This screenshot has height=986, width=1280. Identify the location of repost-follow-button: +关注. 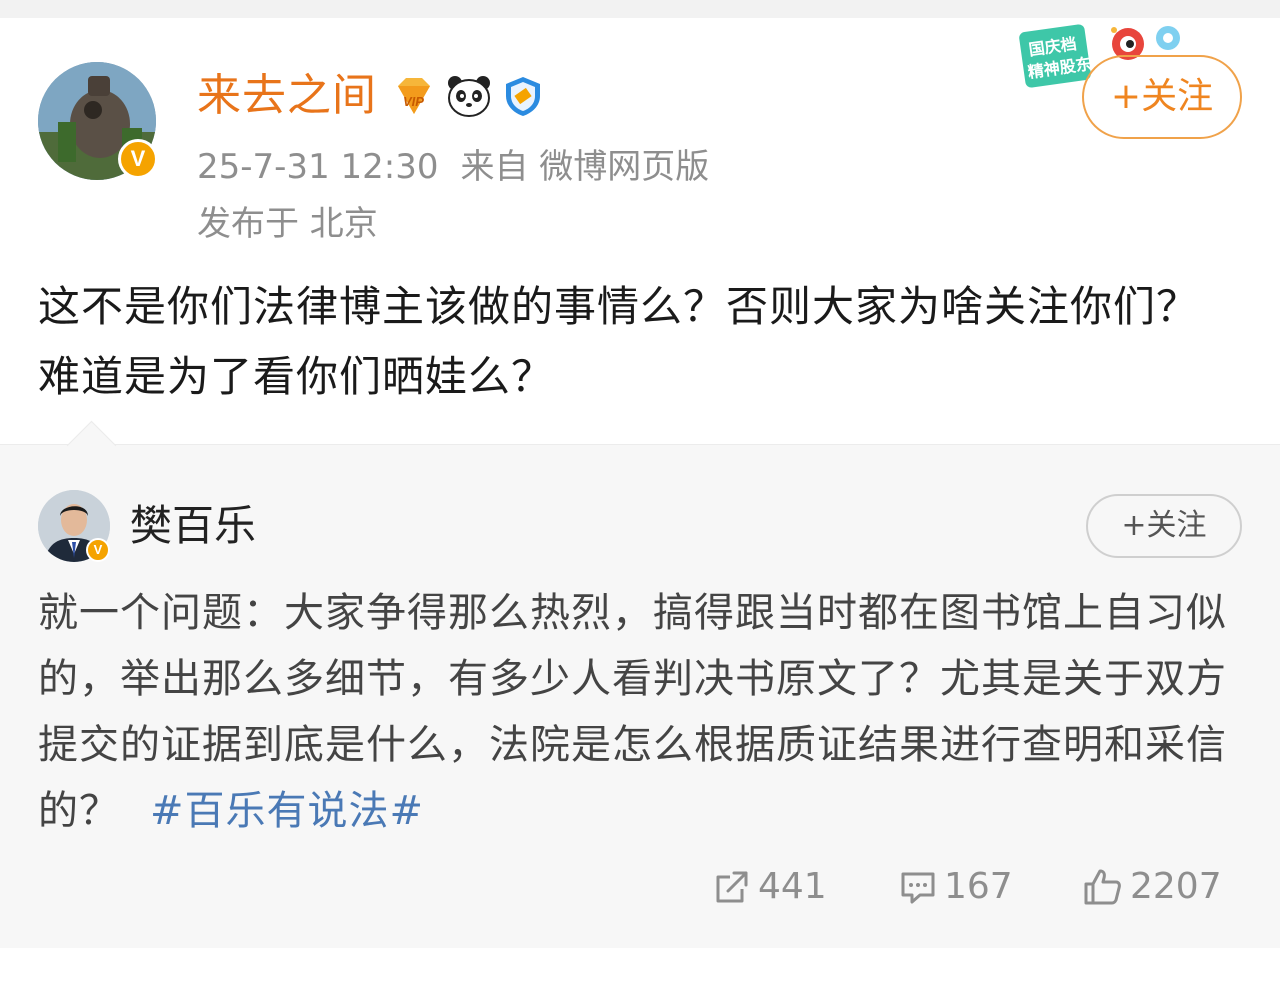
(1164, 526).